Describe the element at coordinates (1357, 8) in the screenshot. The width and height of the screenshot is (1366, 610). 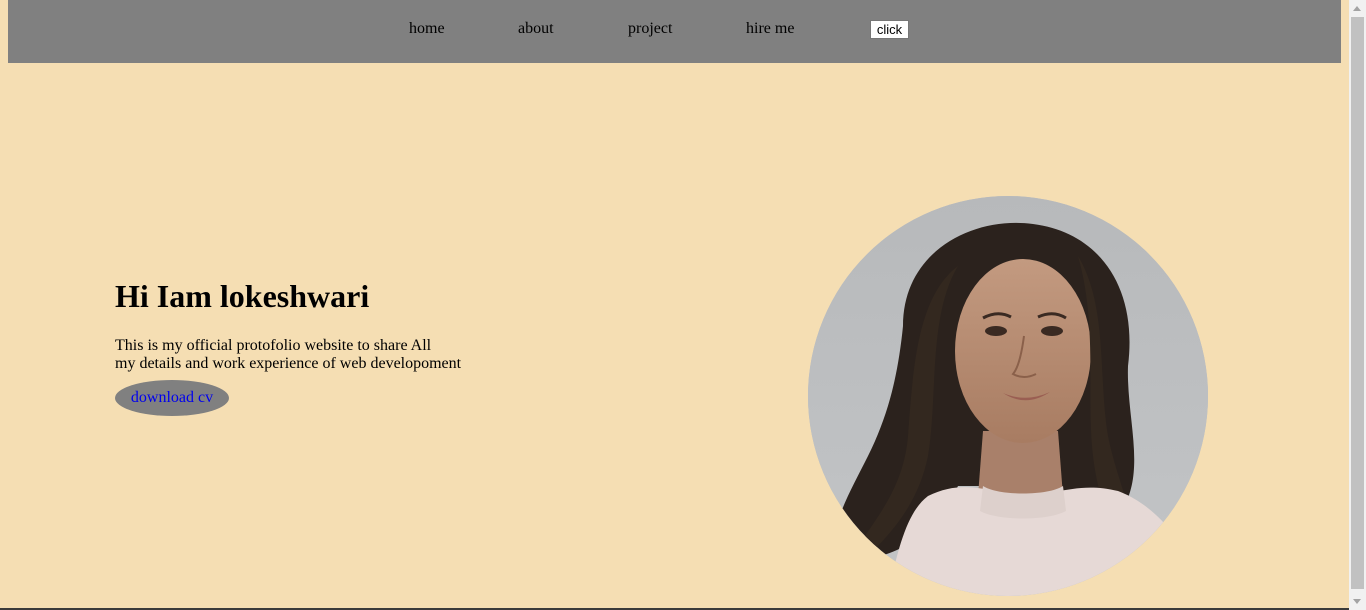
I see `scroll-up-arrow-icon` at that location.